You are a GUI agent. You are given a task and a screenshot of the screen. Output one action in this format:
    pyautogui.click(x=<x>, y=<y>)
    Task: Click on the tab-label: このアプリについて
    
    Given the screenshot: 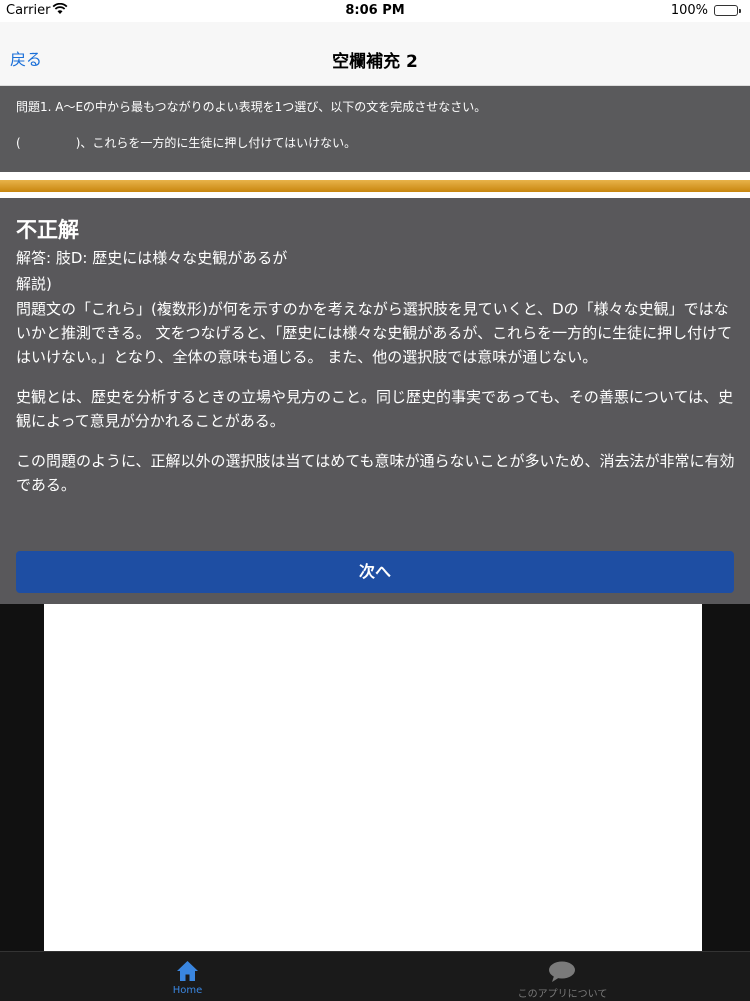 What is the action you would take?
    pyautogui.click(x=562, y=994)
    